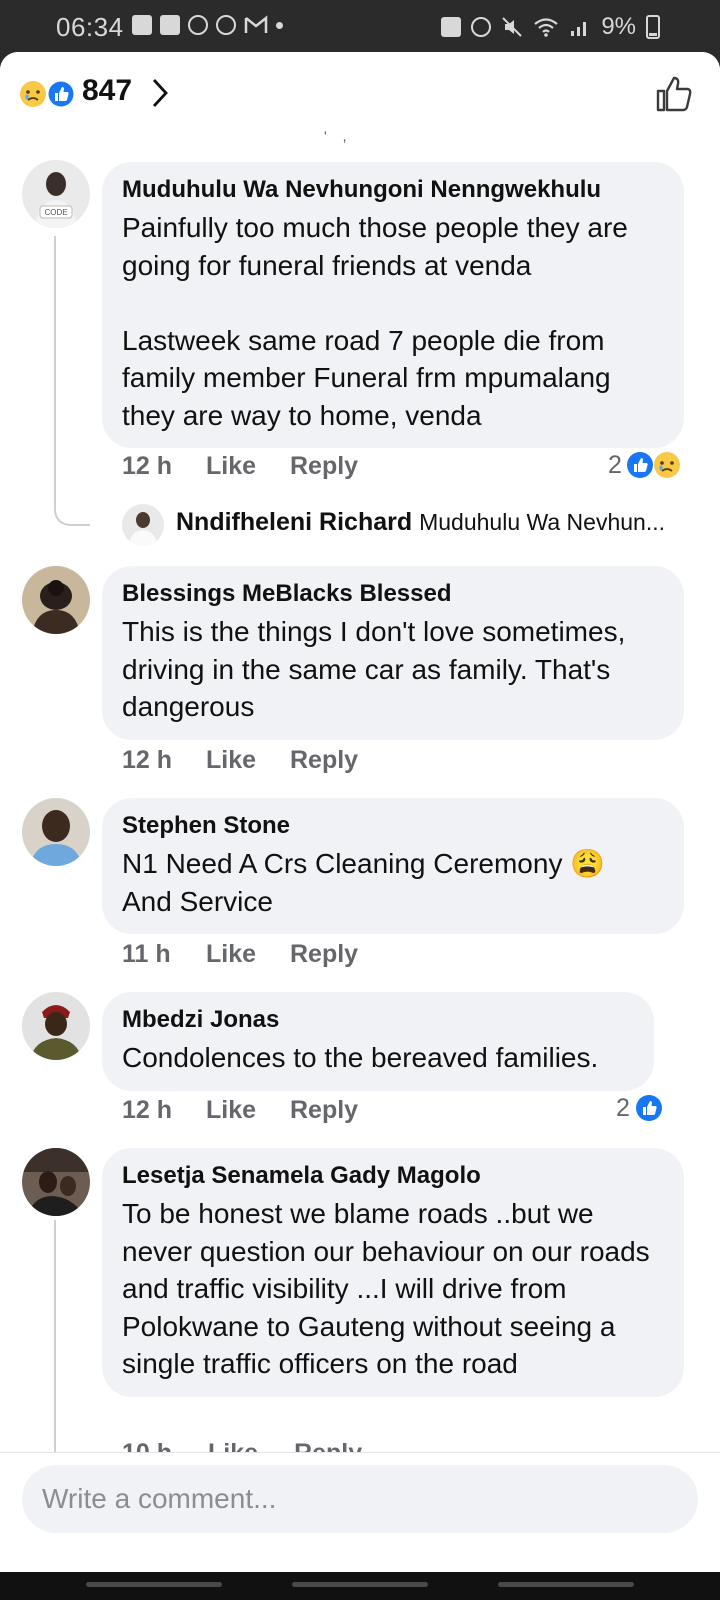 This screenshot has width=720, height=1600. I want to click on nav-home-button, so click(360, 1584).